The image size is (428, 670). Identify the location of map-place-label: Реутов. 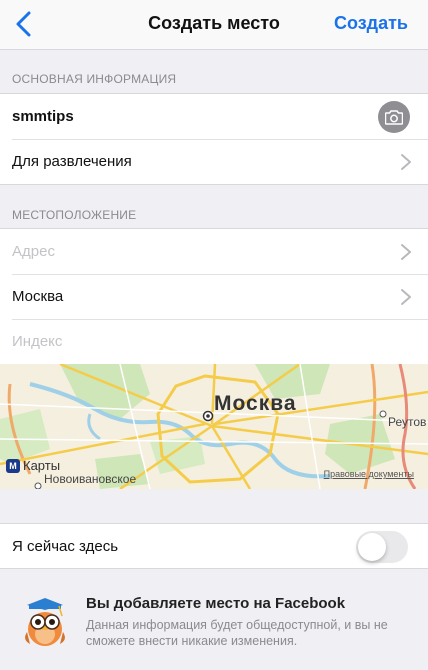
(407, 422).